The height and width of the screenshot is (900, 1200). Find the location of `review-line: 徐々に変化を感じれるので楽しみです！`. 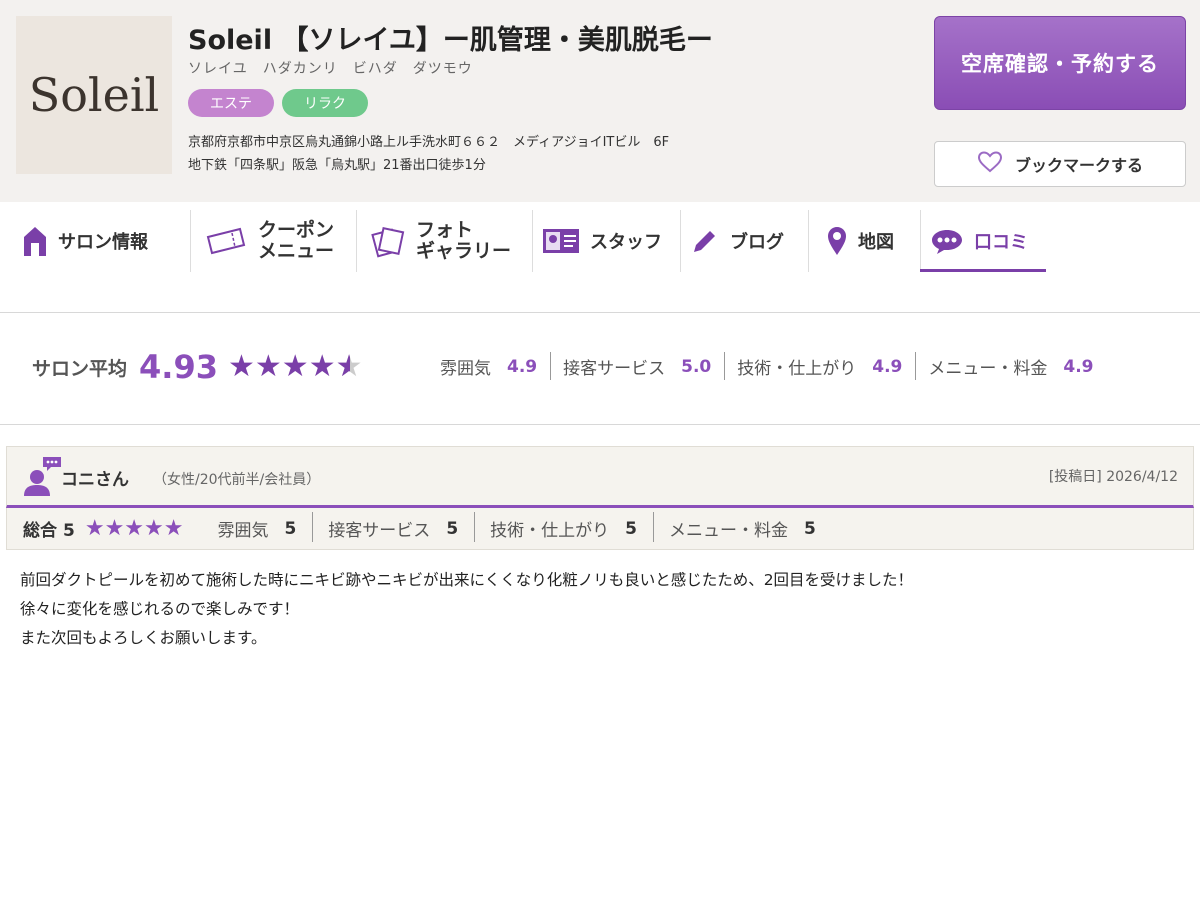

review-line: 徐々に変化を感じれるので楽しみです！ is located at coordinates (160, 609).